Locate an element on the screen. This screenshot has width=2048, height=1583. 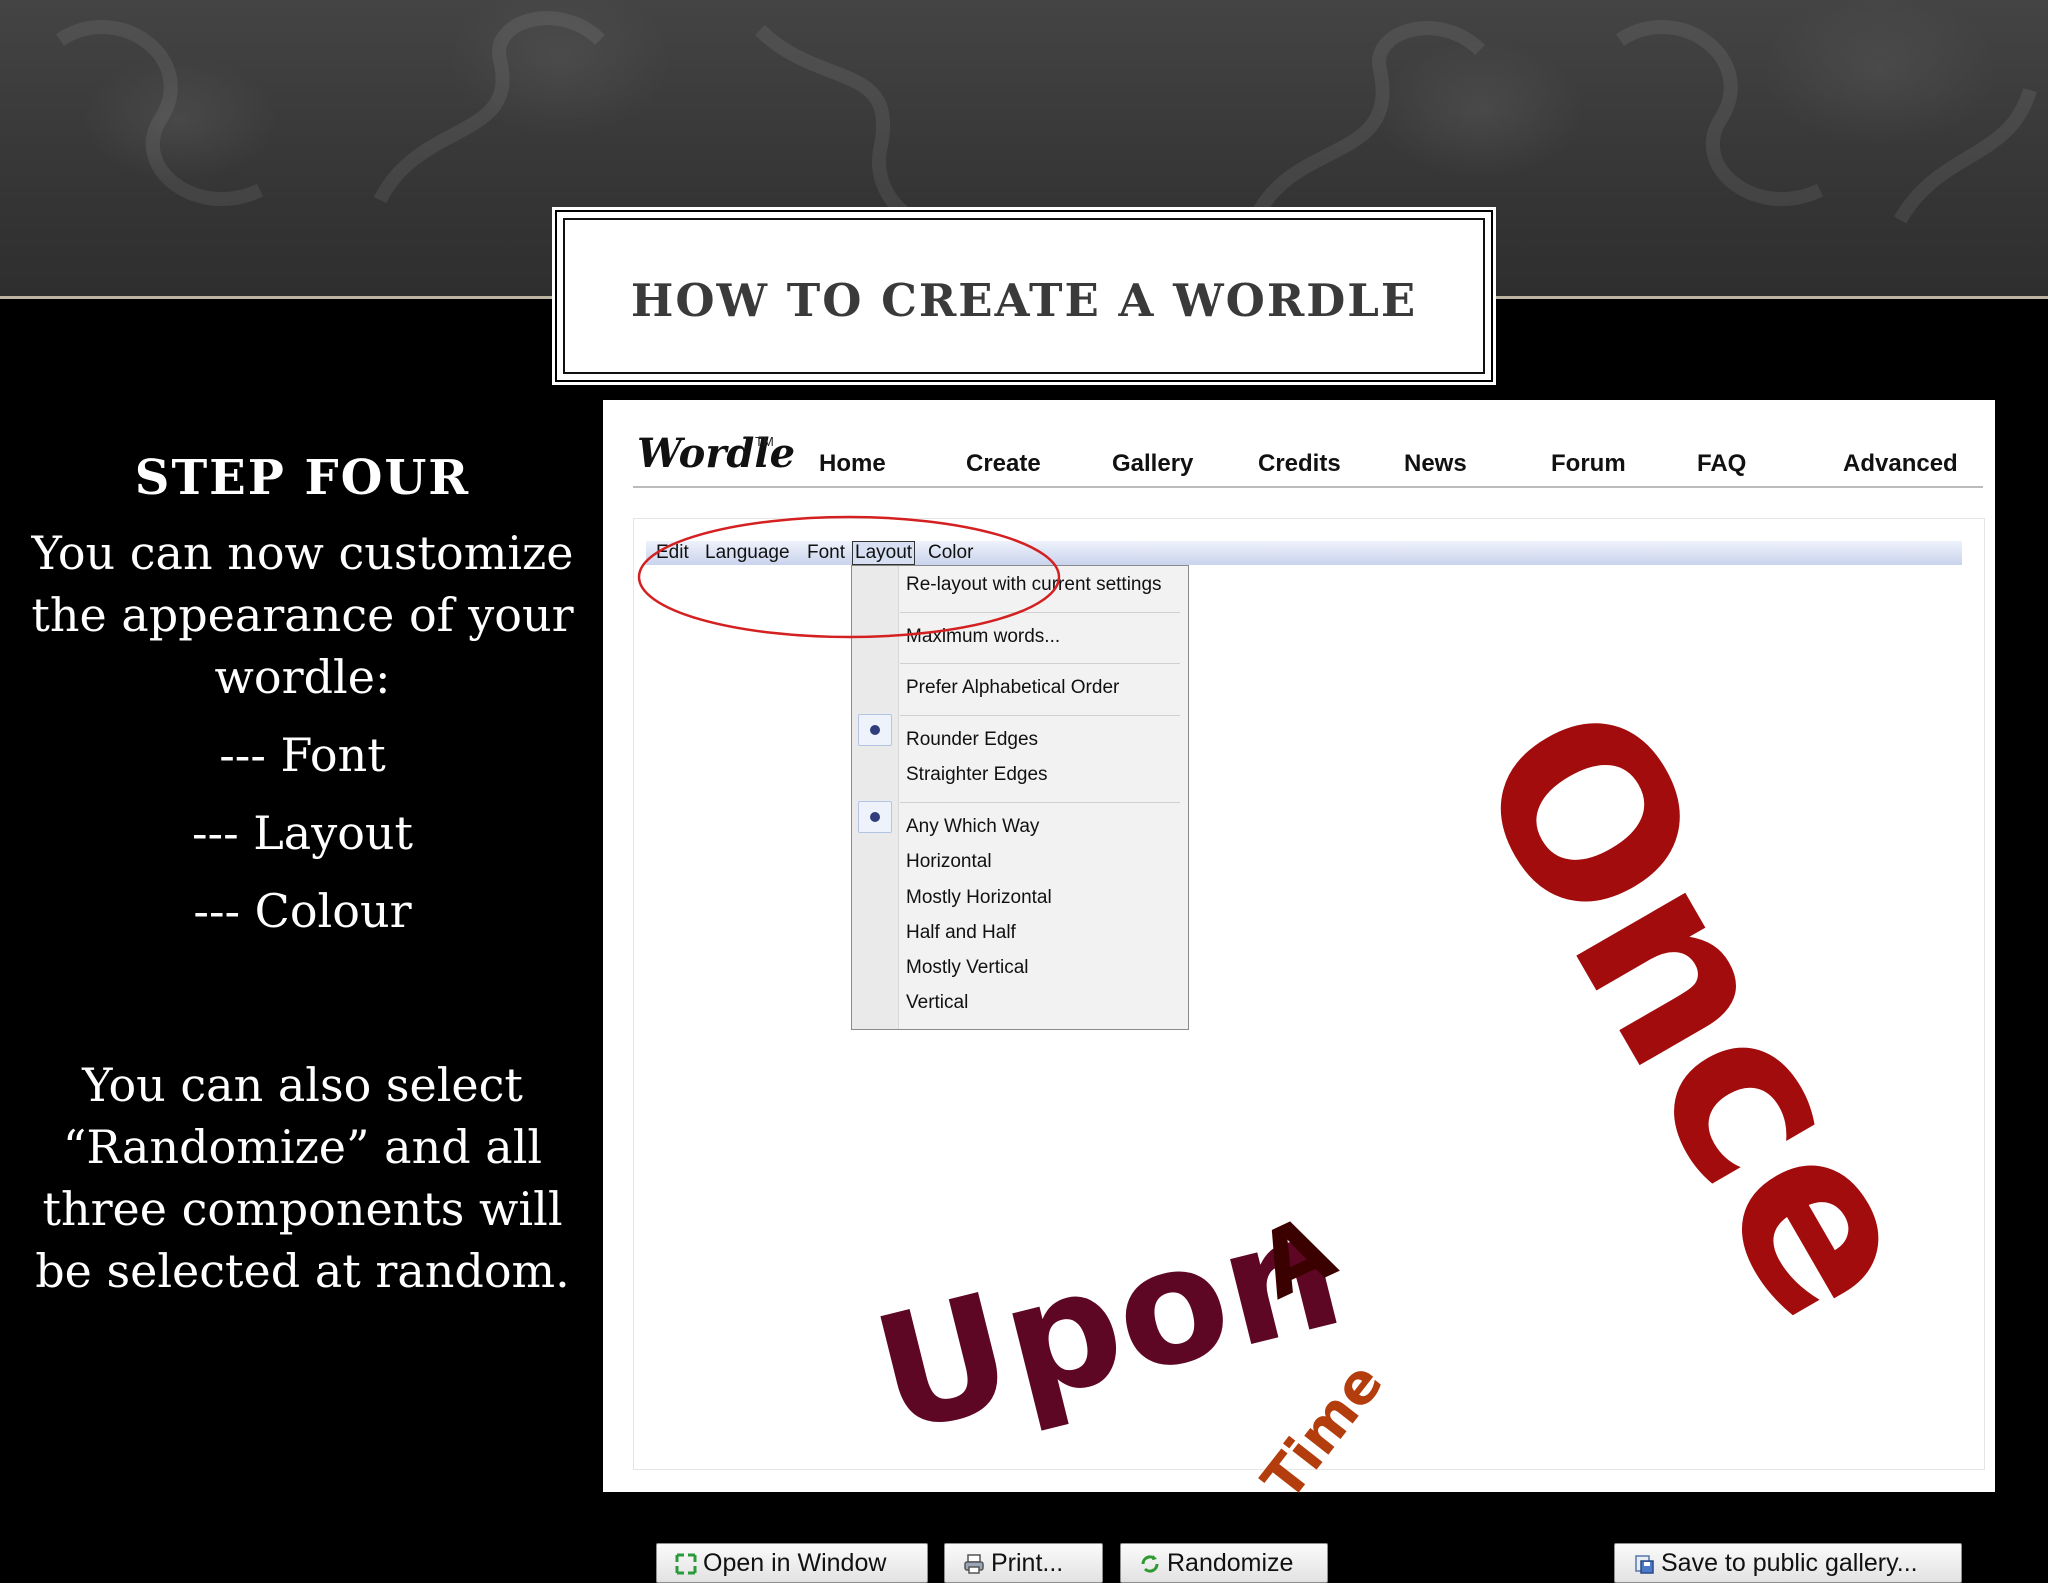
randomize-button: Randomize is located at coordinates (1224, 1563).